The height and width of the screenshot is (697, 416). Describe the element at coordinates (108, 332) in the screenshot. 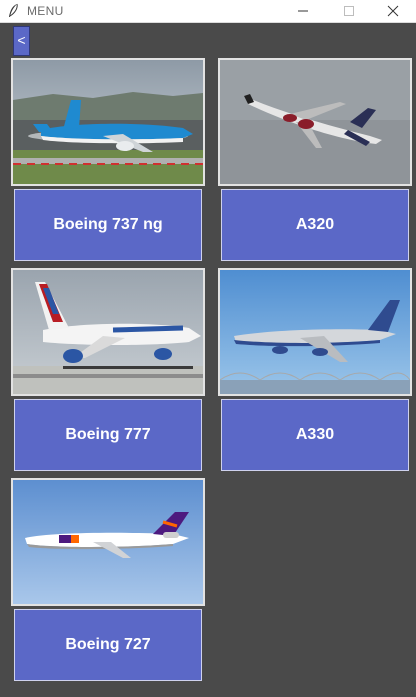

I see `transaero-boeing-777-photo` at that location.